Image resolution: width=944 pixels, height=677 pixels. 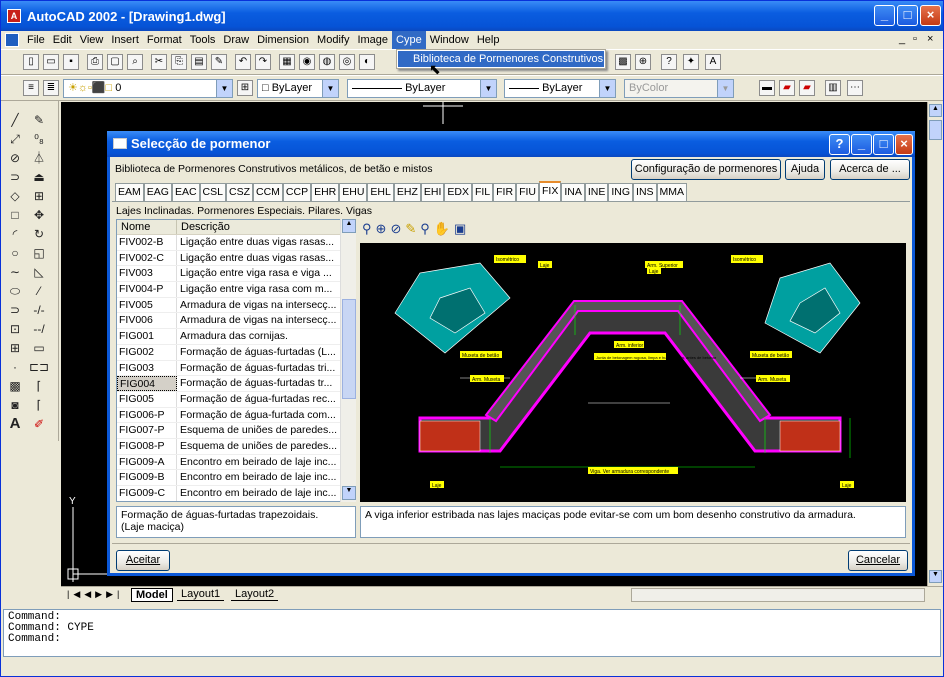 I want to click on stretch-icon: ◺, so click(x=39, y=272).